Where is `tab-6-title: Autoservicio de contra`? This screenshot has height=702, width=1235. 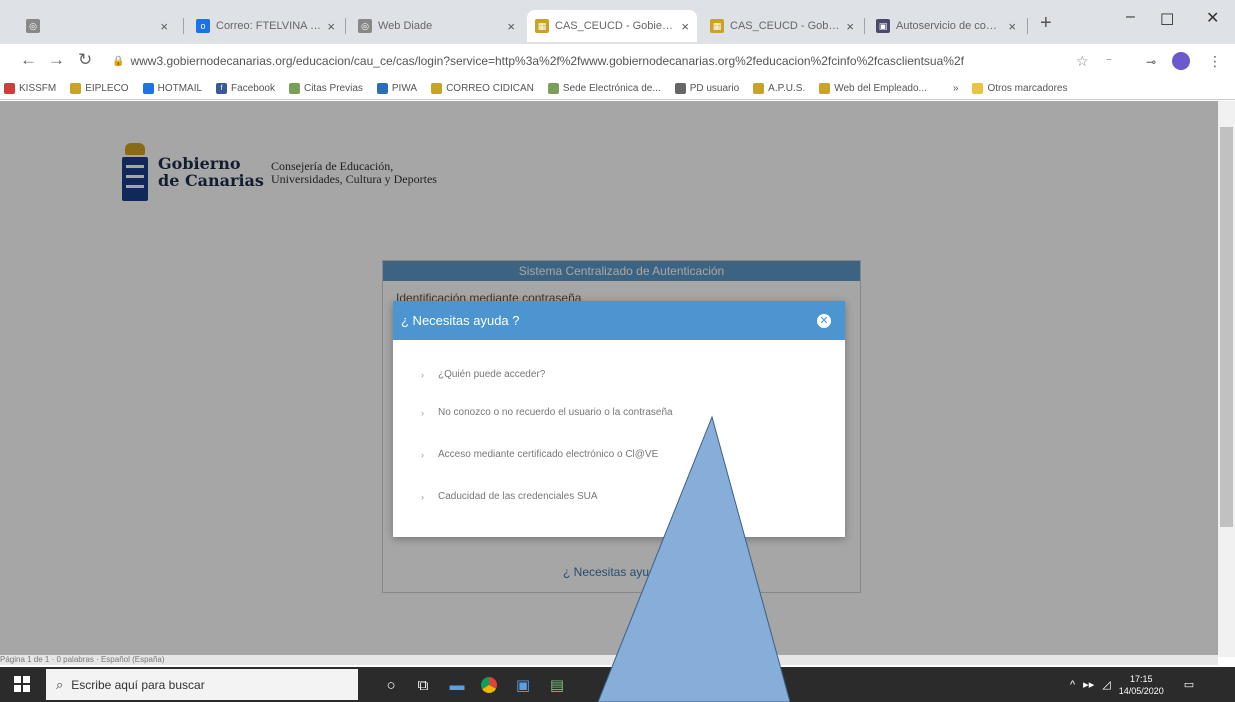 tab-6-title: Autoservicio de contra is located at coordinates (949, 26).